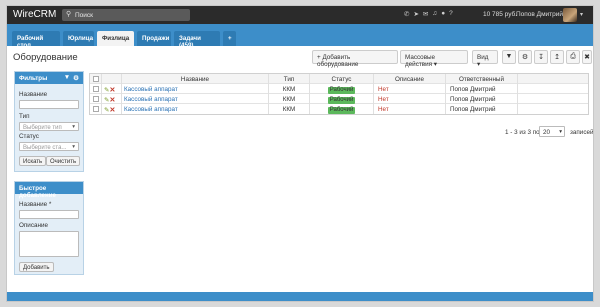  What do you see at coordinates (126, 15) in the screenshot?
I see `search-box: ⚲ Поиск` at bounding box center [126, 15].